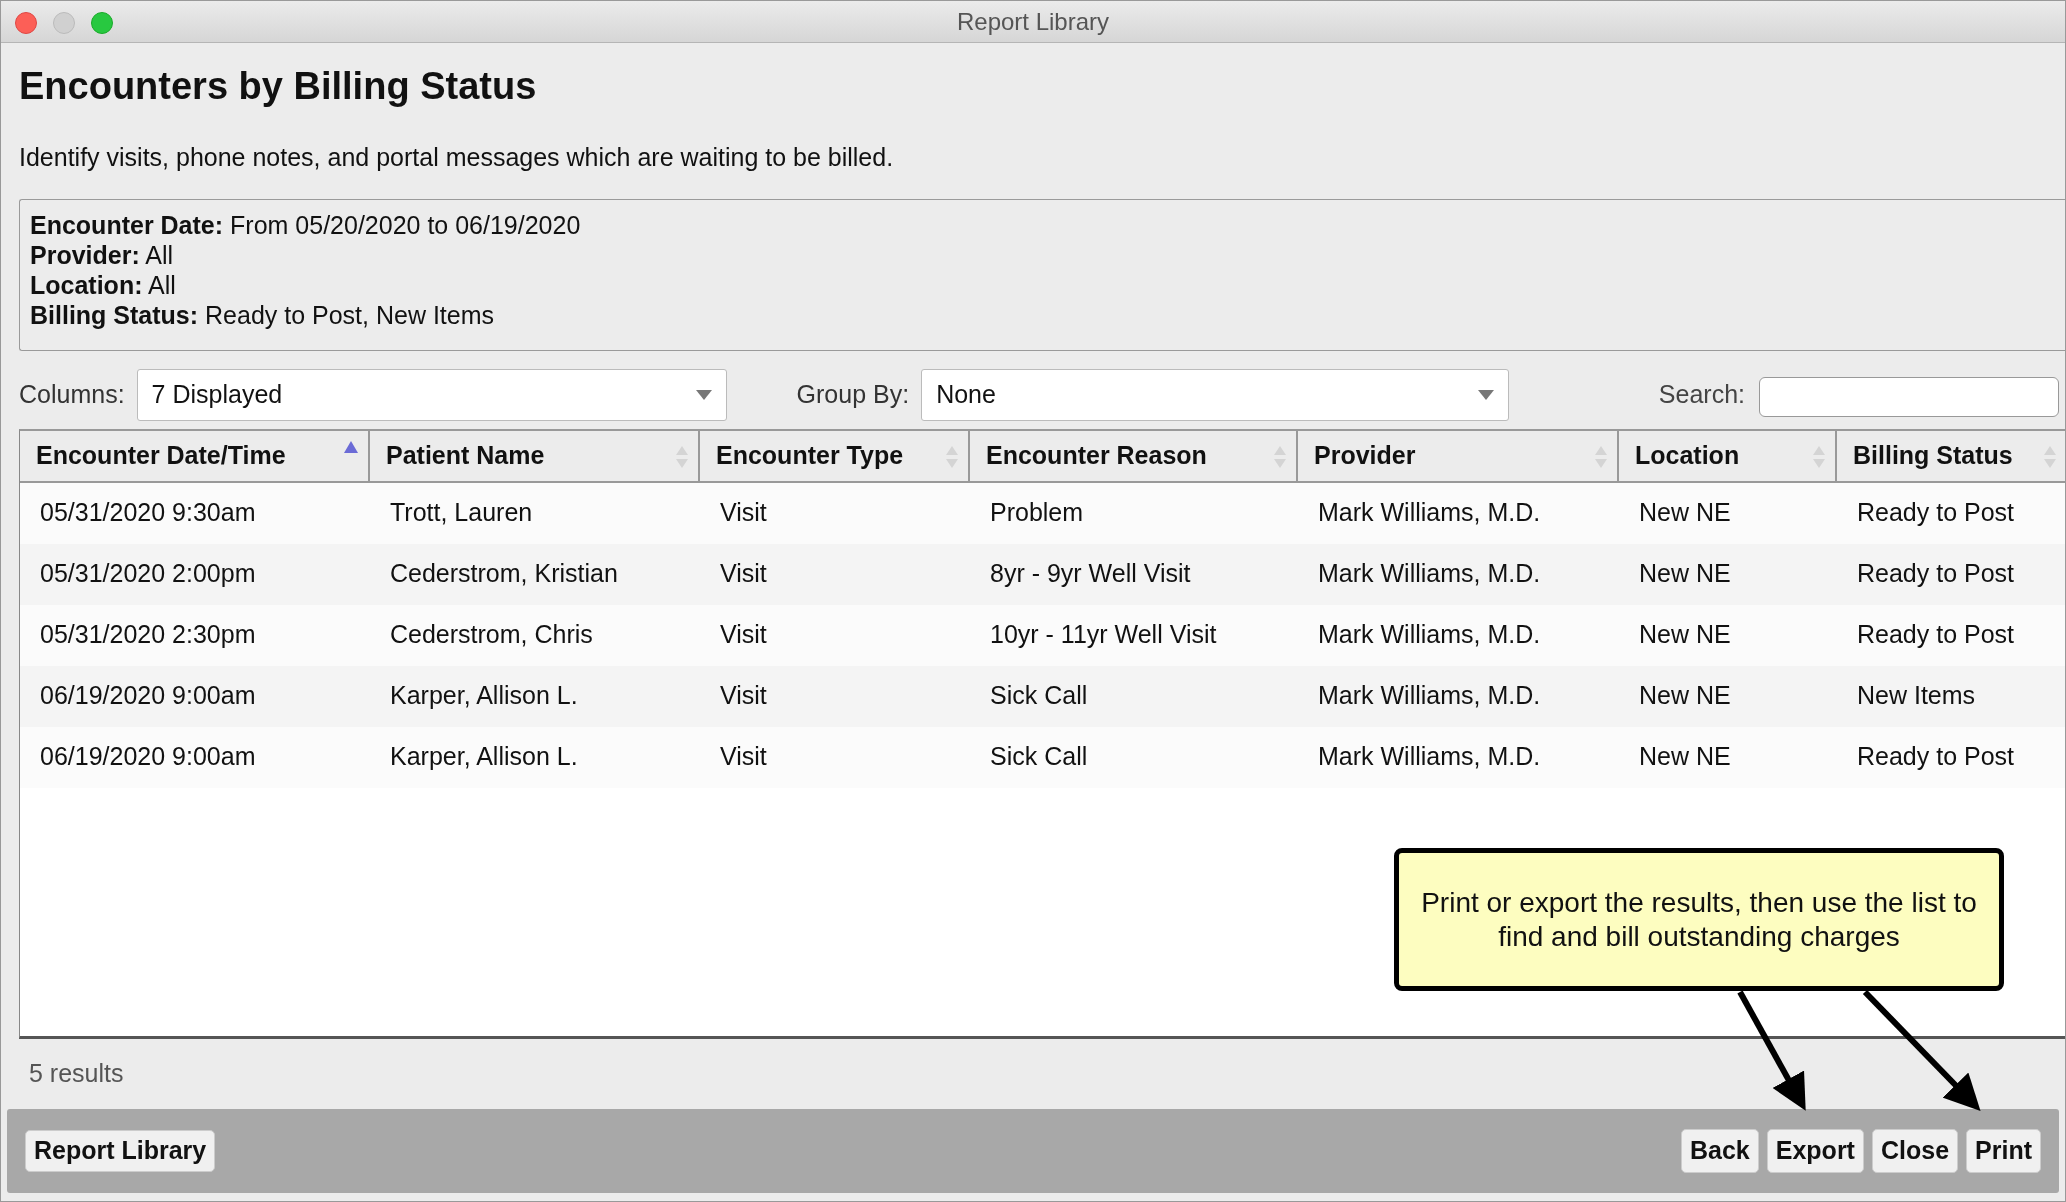 Image resolution: width=2066 pixels, height=1202 pixels. Describe the element at coordinates (431, 394) in the screenshot. I see `columns-dropdown: 7 Displayed` at that location.